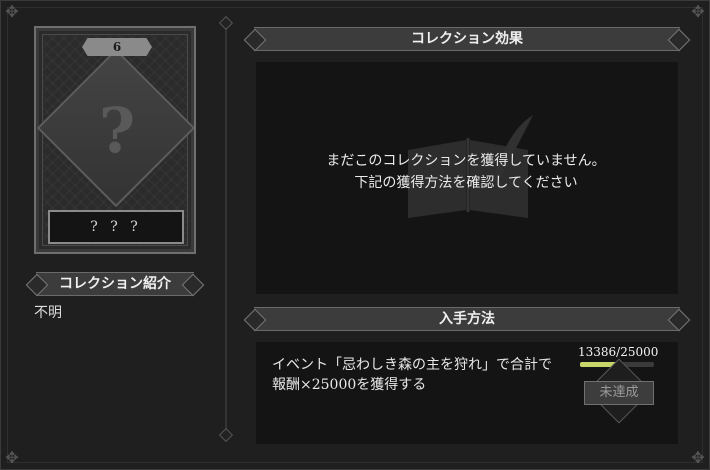 The height and width of the screenshot is (470, 710). Describe the element at coordinates (115, 284) in the screenshot. I see `collection-intro-header: コレクション紹介` at that location.